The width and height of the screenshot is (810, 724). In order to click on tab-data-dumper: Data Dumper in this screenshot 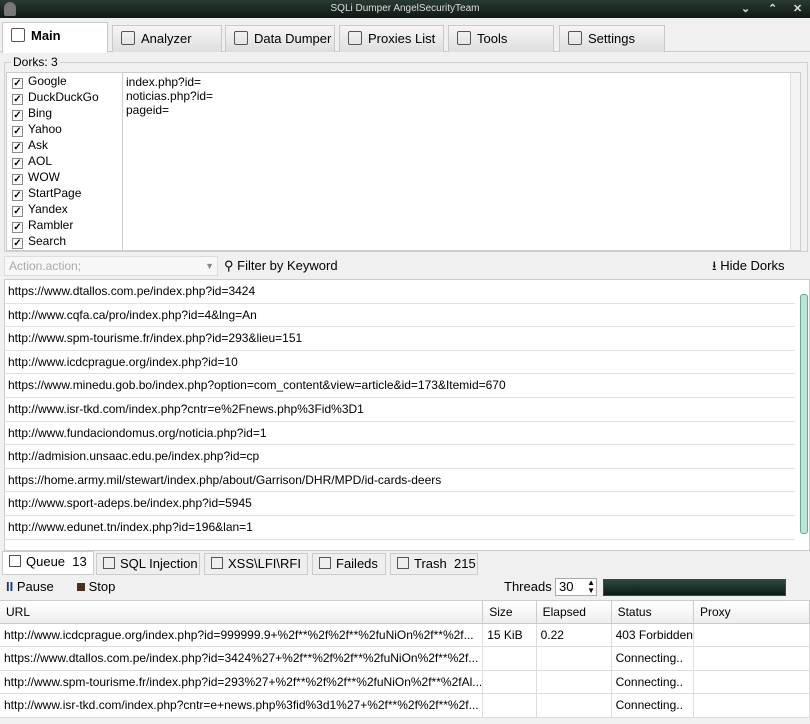, I will do `click(280, 38)`.